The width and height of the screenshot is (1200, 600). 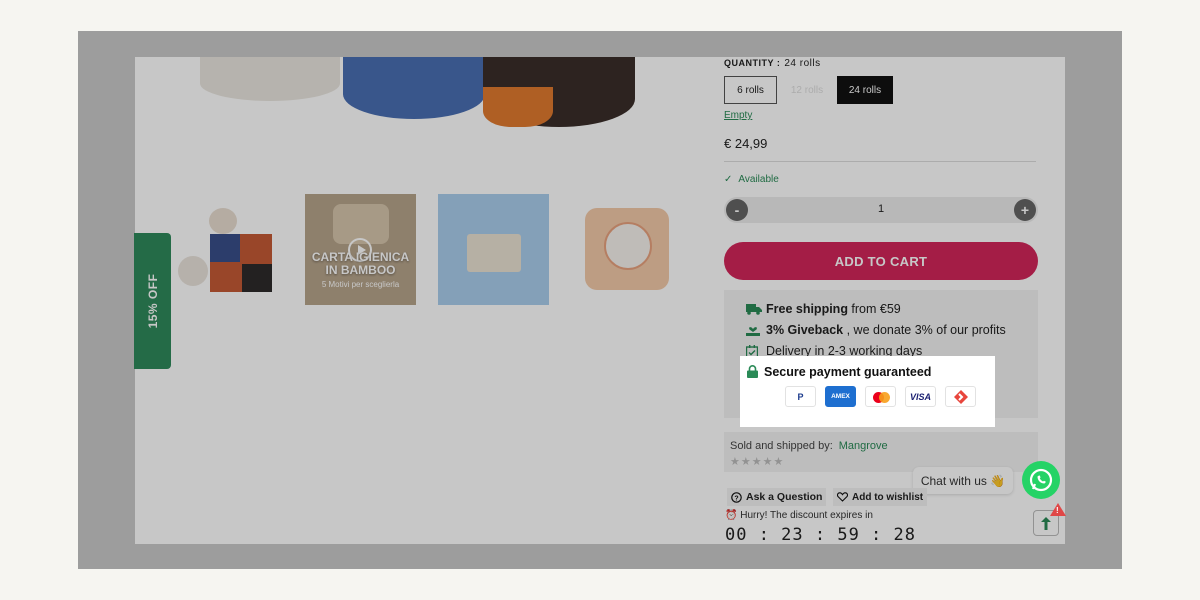 I want to click on shipping-bold: Free shipping, so click(x=807, y=309).